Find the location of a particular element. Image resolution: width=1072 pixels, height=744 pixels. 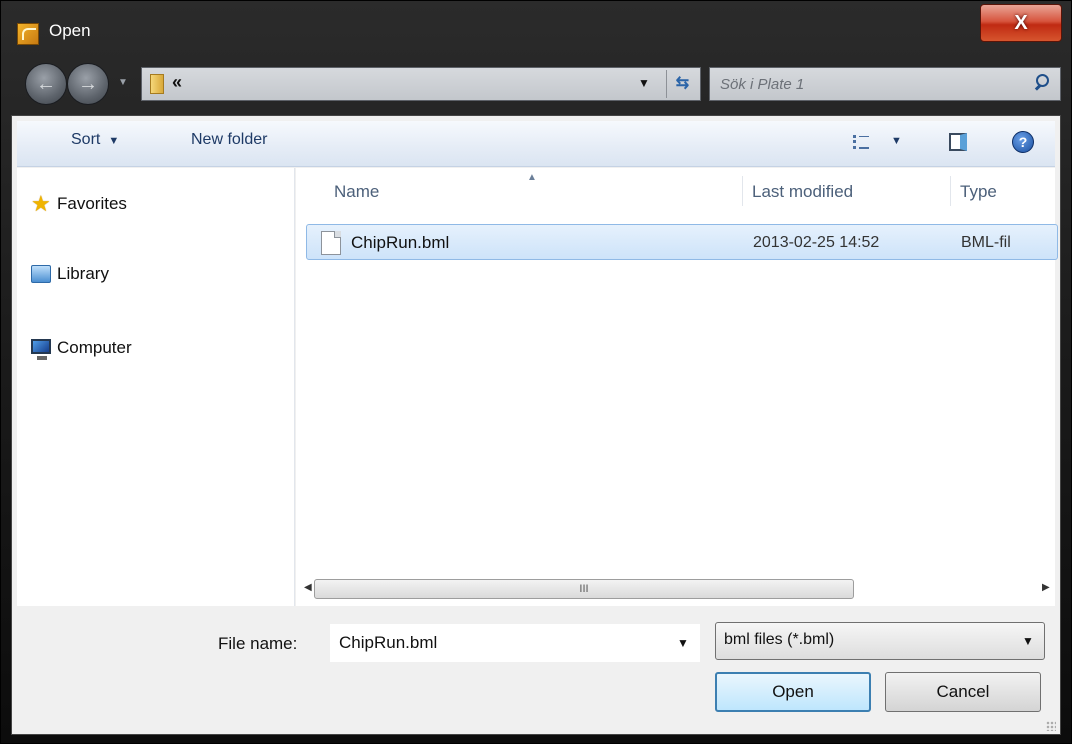

resize-grip-icon is located at coordinates (1051, 726).